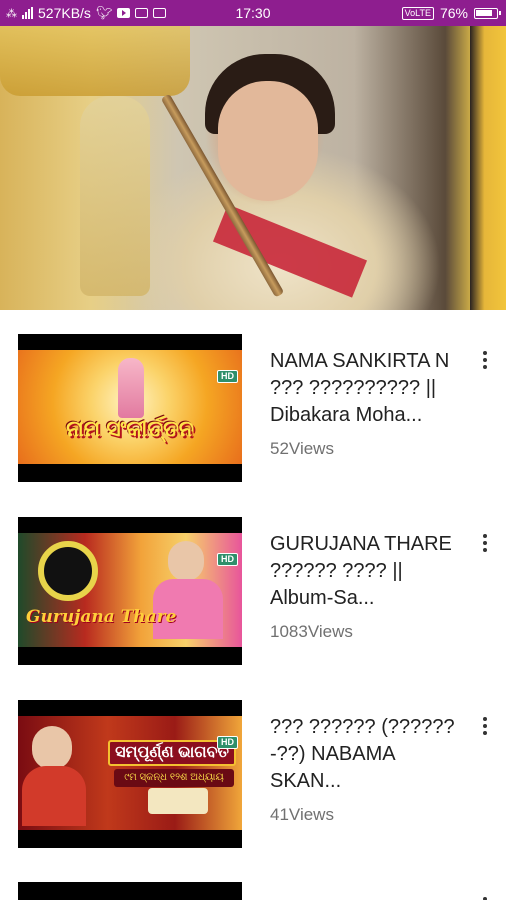 This screenshot has height=900, width=506. Describe the element at coordinates (130, 891) in the screenshot. I see `video-thumbnail-partial` at that location.